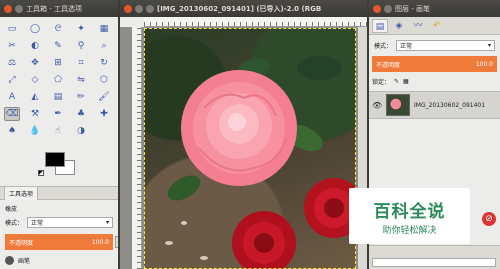 This screenshot has width=500, height=269. What do you see at coordinates (11, 209) in the screenshot?
I see `tool-name: 橡皮` at bounding box center [11, 209].